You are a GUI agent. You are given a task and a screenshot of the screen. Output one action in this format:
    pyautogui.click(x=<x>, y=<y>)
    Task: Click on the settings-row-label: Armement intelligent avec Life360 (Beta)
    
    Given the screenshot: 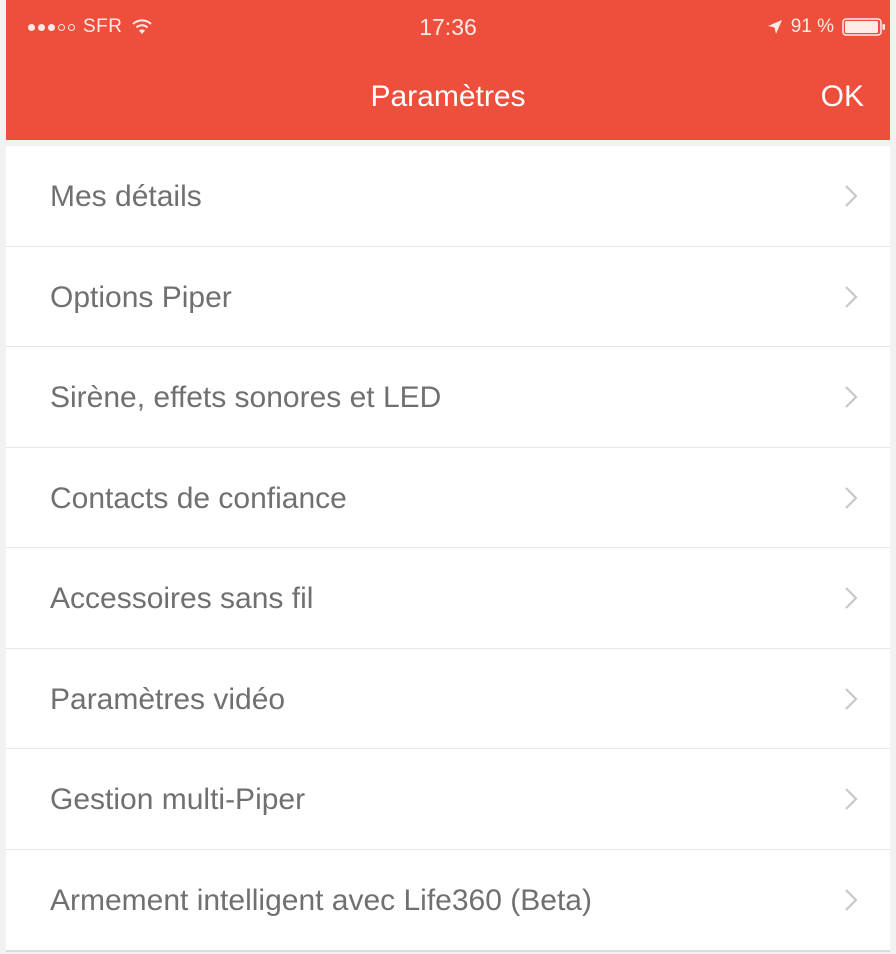 What is the action you would take?
    pyautogui.click(x=321, y=900)
    